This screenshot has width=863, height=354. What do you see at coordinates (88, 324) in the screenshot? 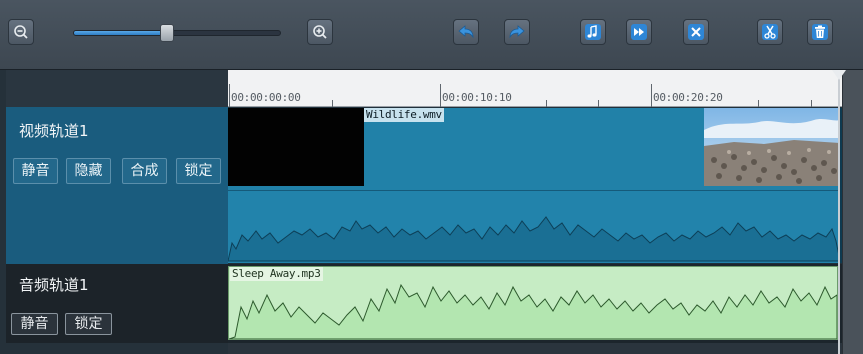
I see `audio-lock-button: 锁定` at bounding box center [88, 324].